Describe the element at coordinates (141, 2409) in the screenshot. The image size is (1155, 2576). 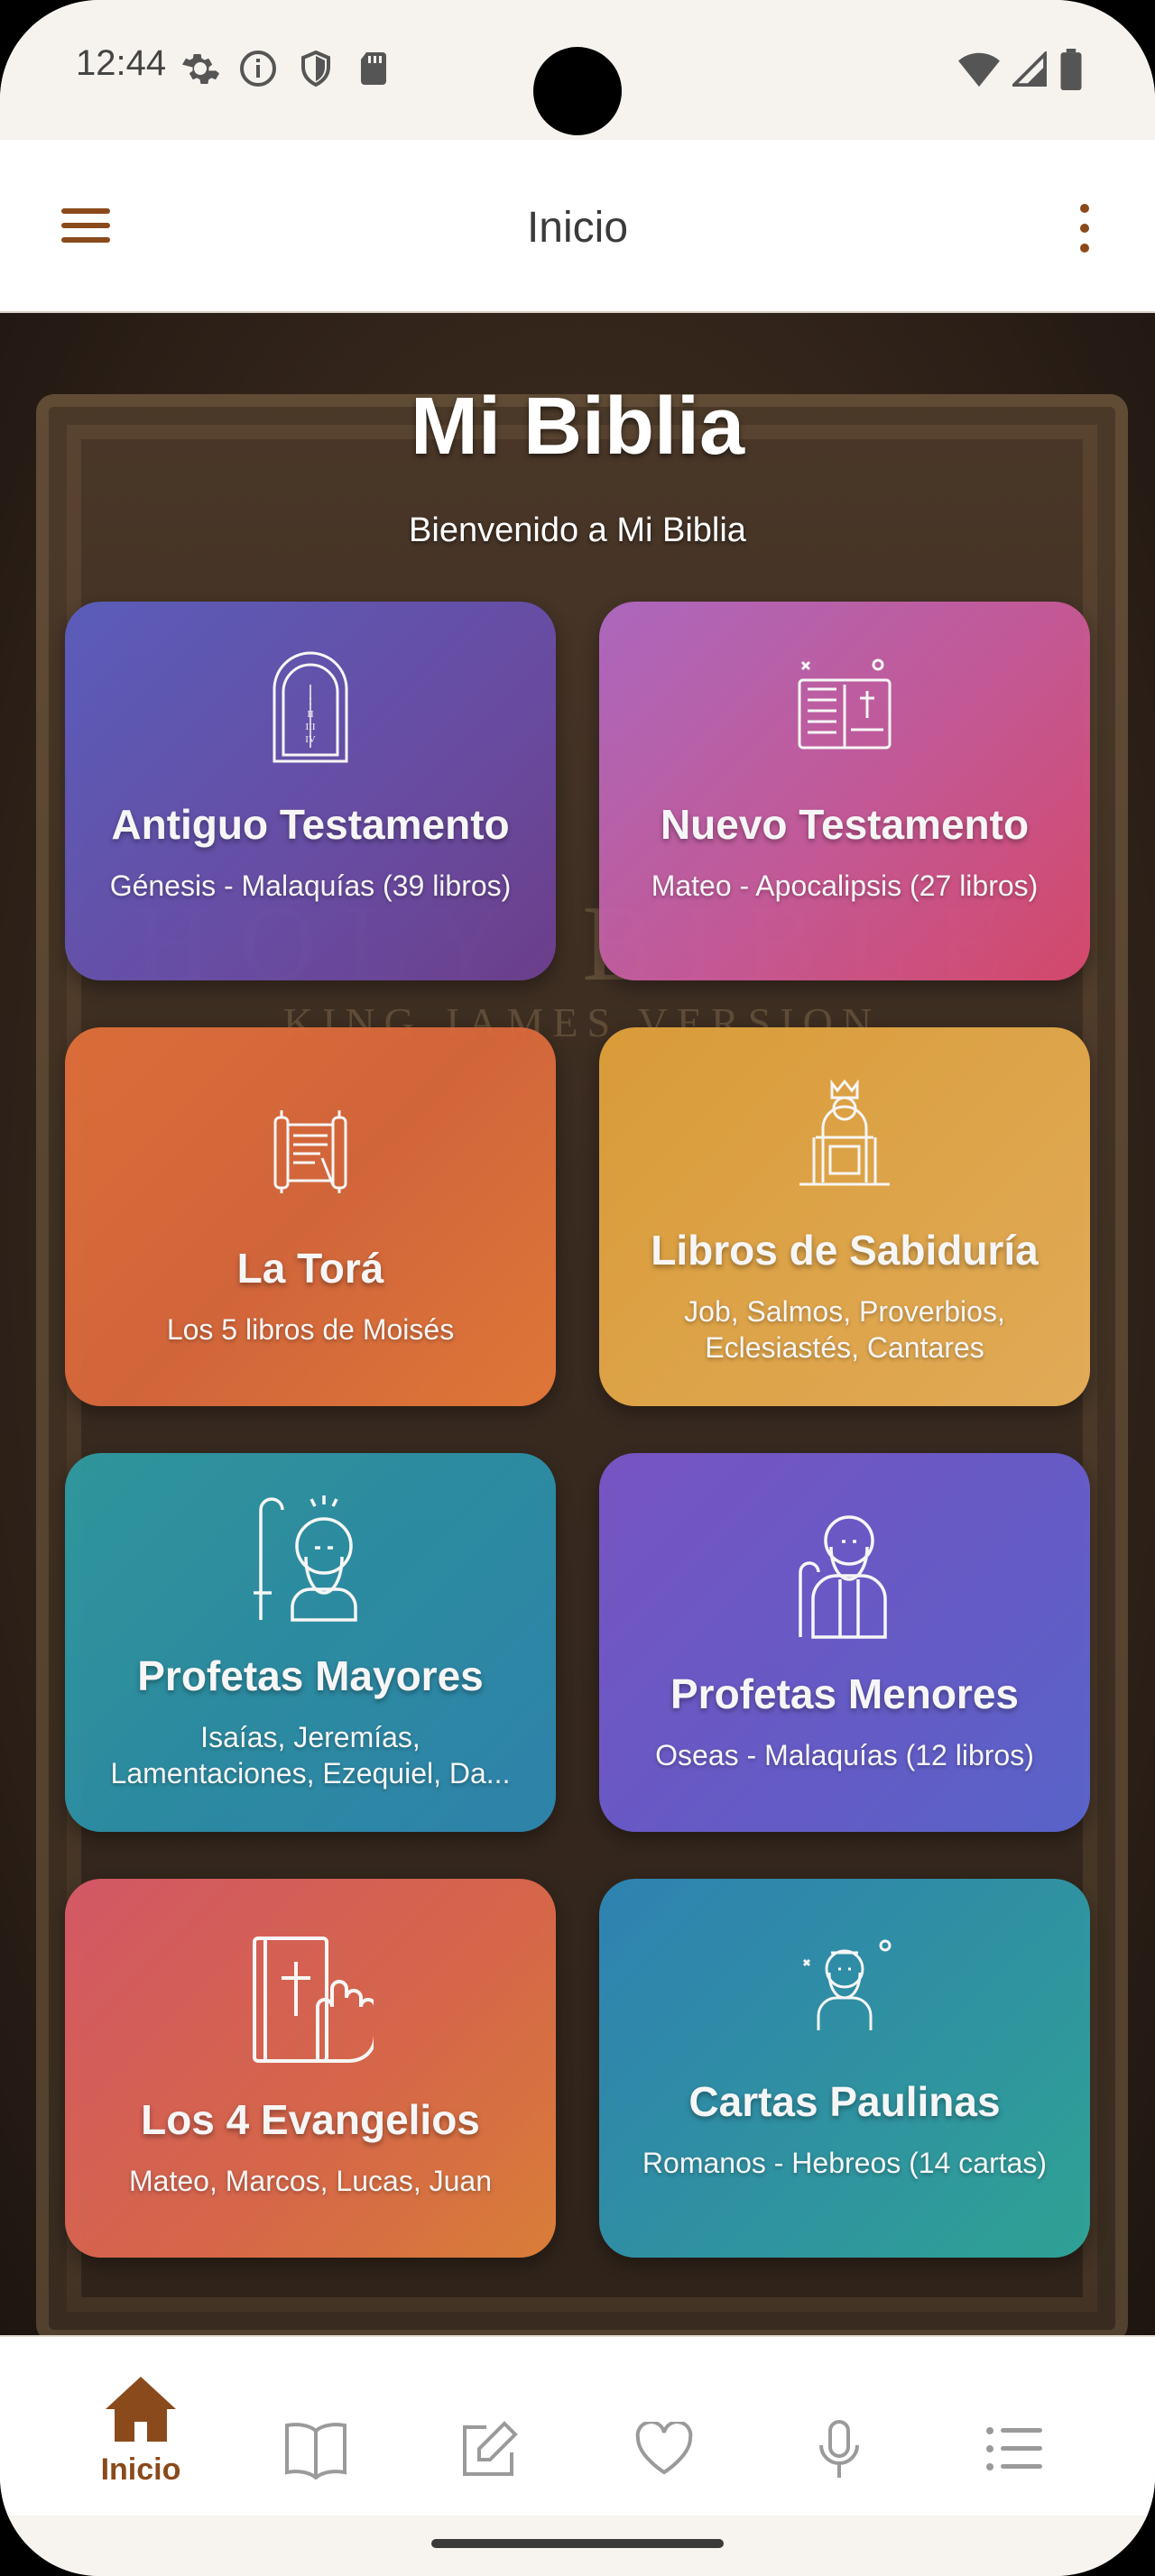
I see `home-icon` at that location.